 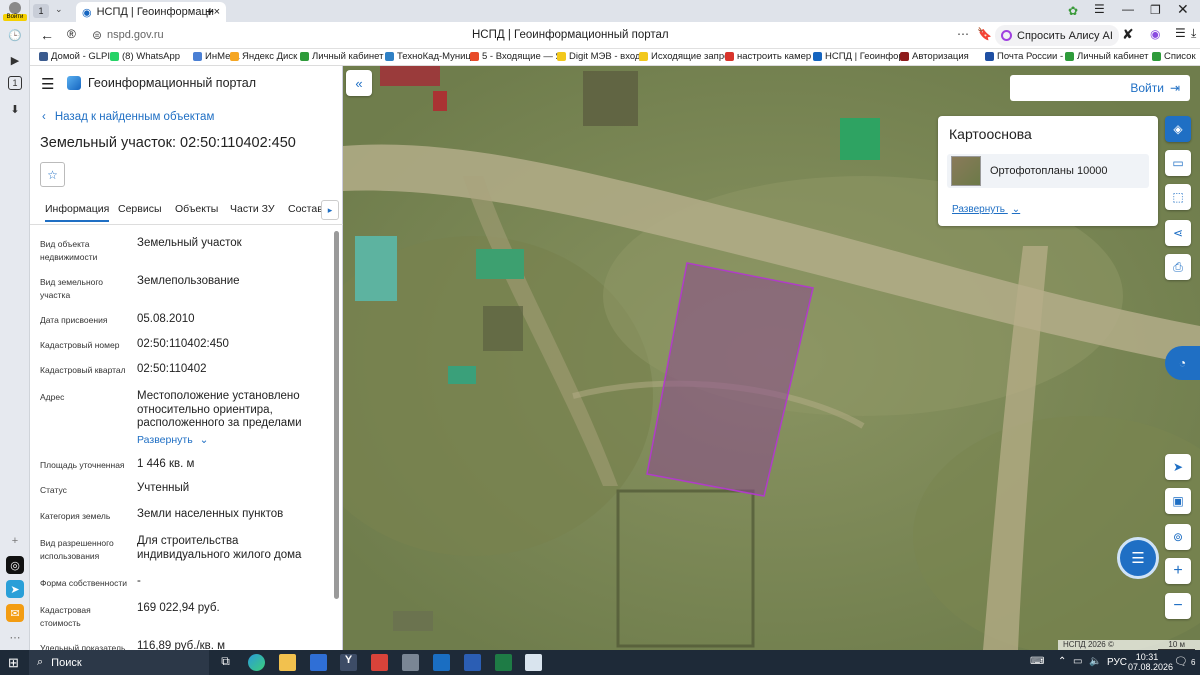 What do you see at coordinates (984, 34) in the screenshot?
I see `bookmark-icon: 🔖` at bounding box center [984, 34].